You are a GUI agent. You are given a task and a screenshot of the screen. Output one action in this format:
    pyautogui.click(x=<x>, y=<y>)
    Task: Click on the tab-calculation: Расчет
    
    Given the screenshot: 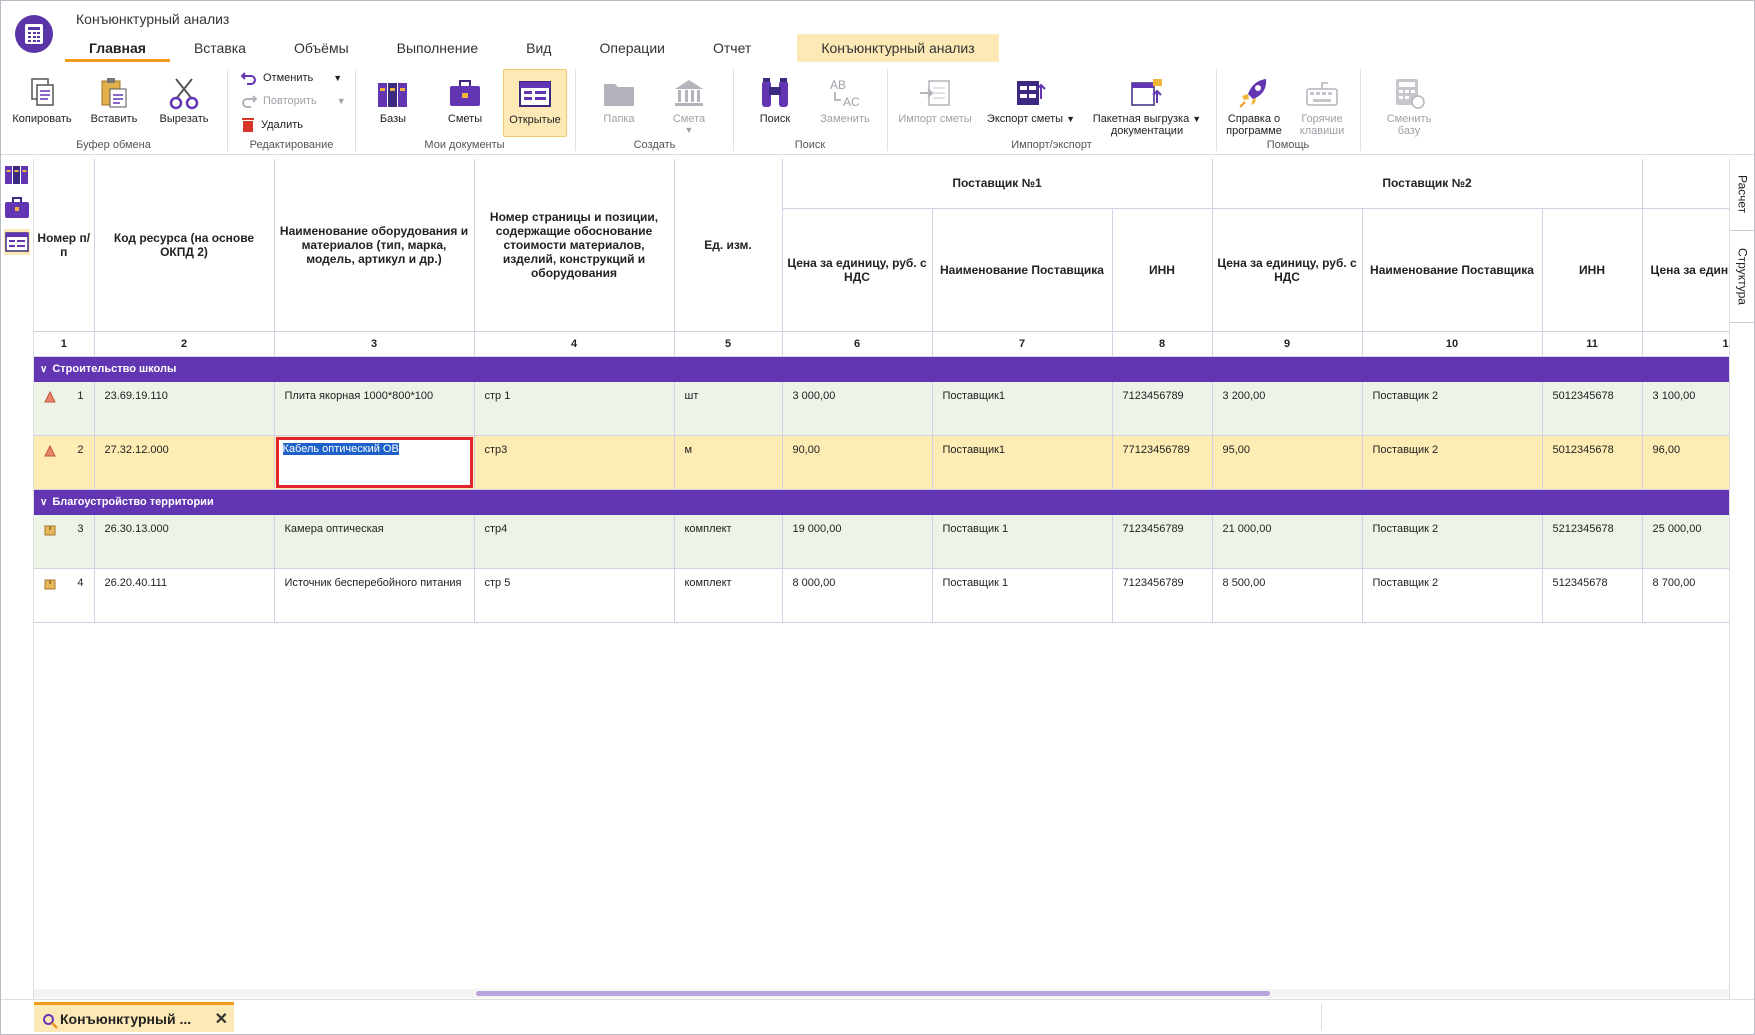 What is the action you would take?
    pyautogui.click(x=1742, y=195)
    